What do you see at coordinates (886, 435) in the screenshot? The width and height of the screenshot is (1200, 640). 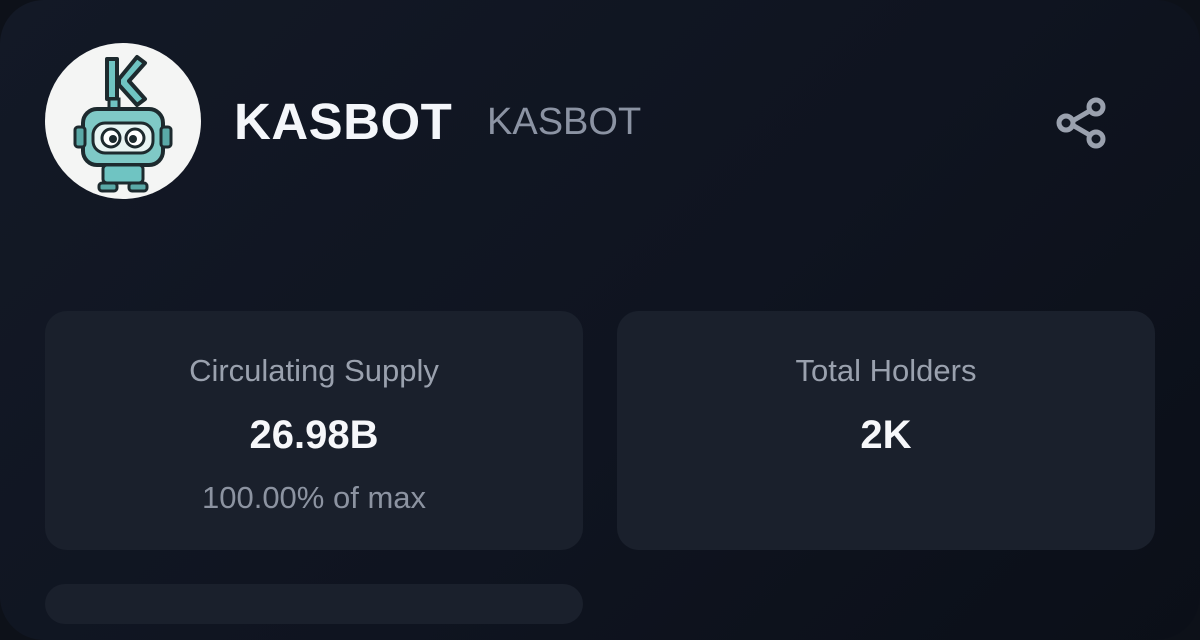 I see `total-holders-value: 2K` at bounding box center [886, 435].